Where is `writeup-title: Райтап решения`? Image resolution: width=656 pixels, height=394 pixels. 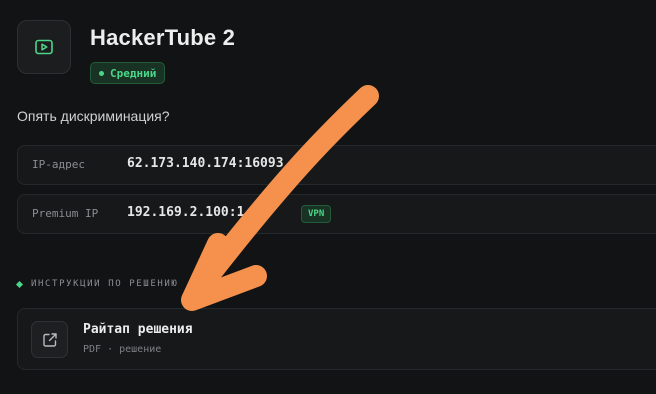 writeup-title: Райтап решения is located at coordinates (138, 329).